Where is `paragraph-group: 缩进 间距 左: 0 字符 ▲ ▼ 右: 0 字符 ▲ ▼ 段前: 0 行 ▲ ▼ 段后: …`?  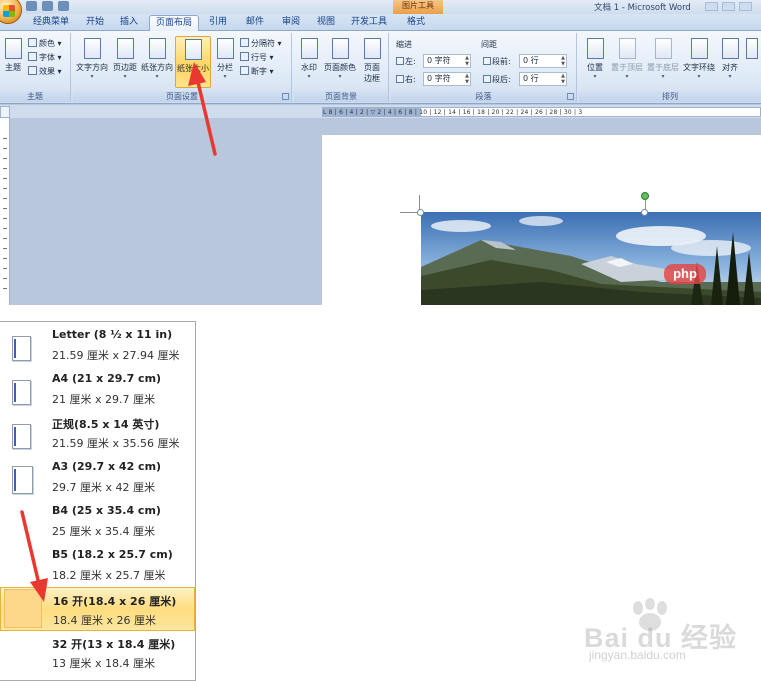
paragraph-group: 缩进 间距 左: 0 字符 ▲ ▼ 右: 0 字符 ▲ ▼ 段前: 0 行 ▲ ▼ 段后: … is located at coordinates (484, 67).